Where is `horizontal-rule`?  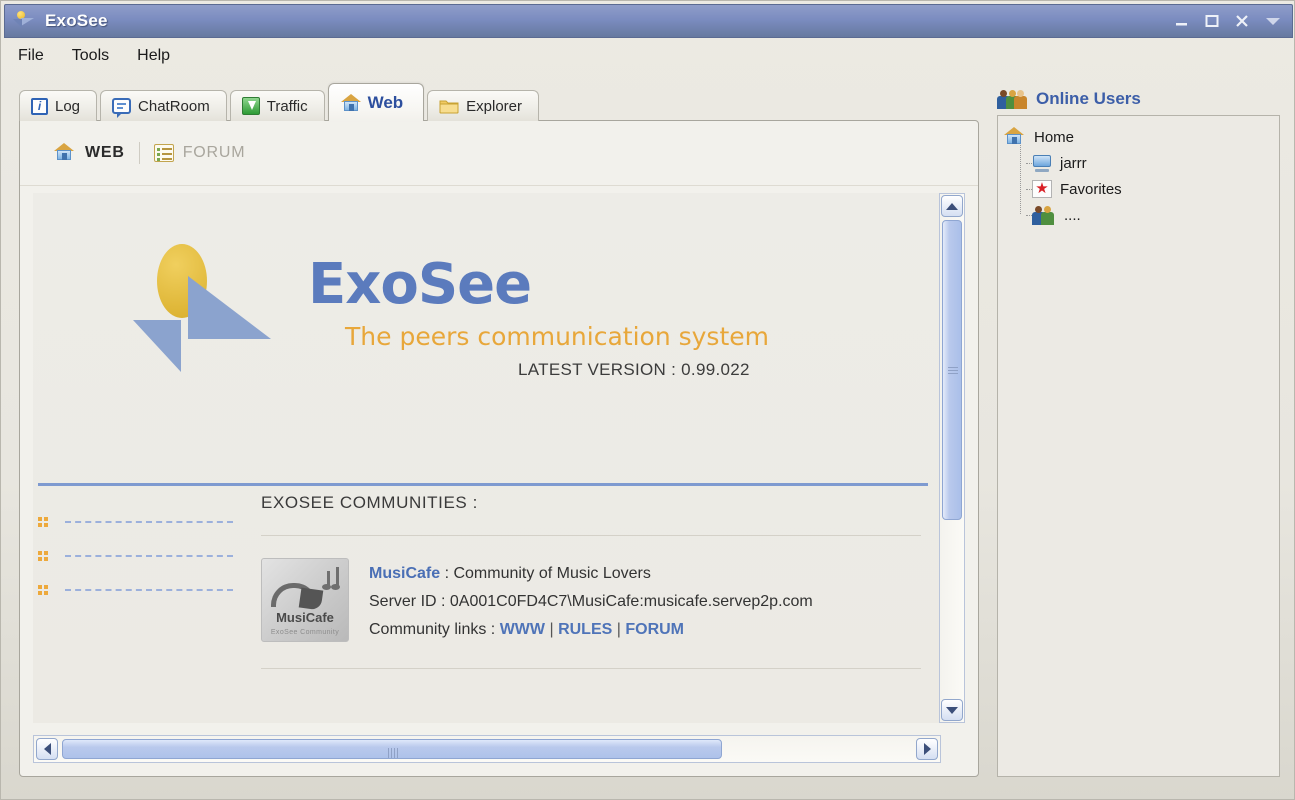 horizontal-rule is located at coordinates (591, 668).